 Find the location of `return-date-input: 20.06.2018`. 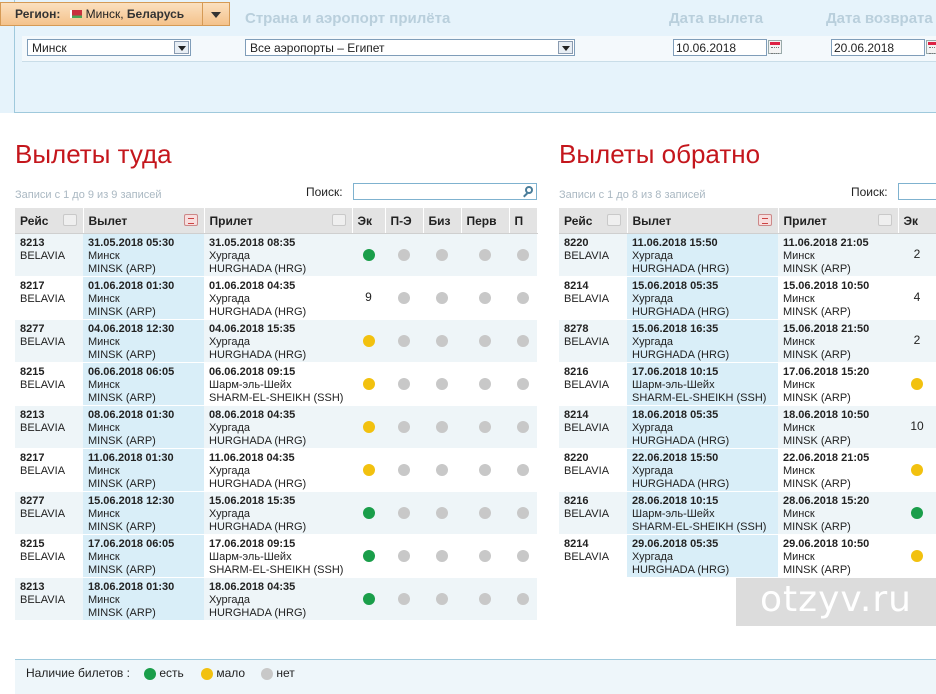

return-date-input: 20.06.2018 is located at coordinates (878, 47).